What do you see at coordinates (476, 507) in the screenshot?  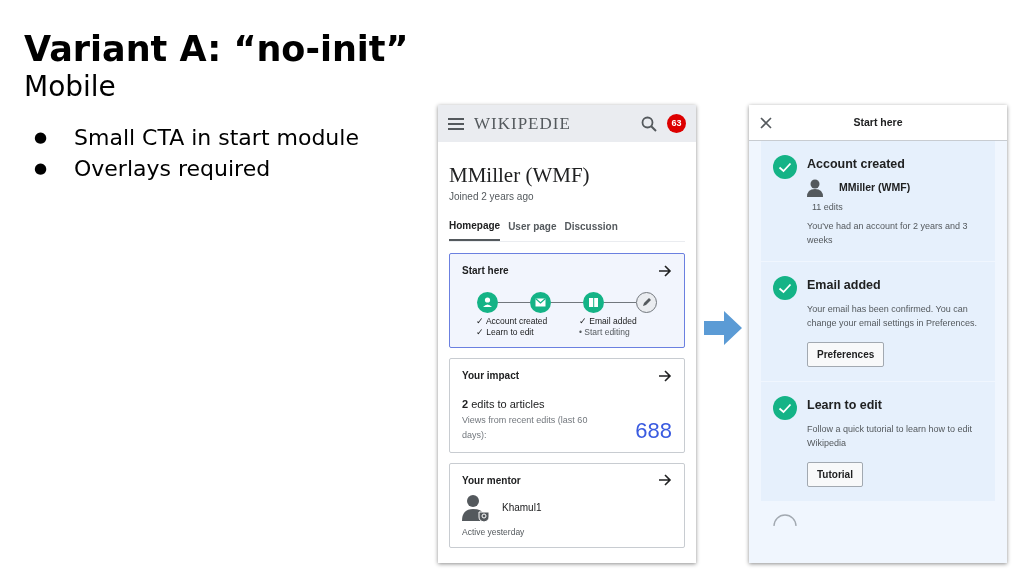 I see `mentor-avatar-icon` at bounding box center [476, 507].